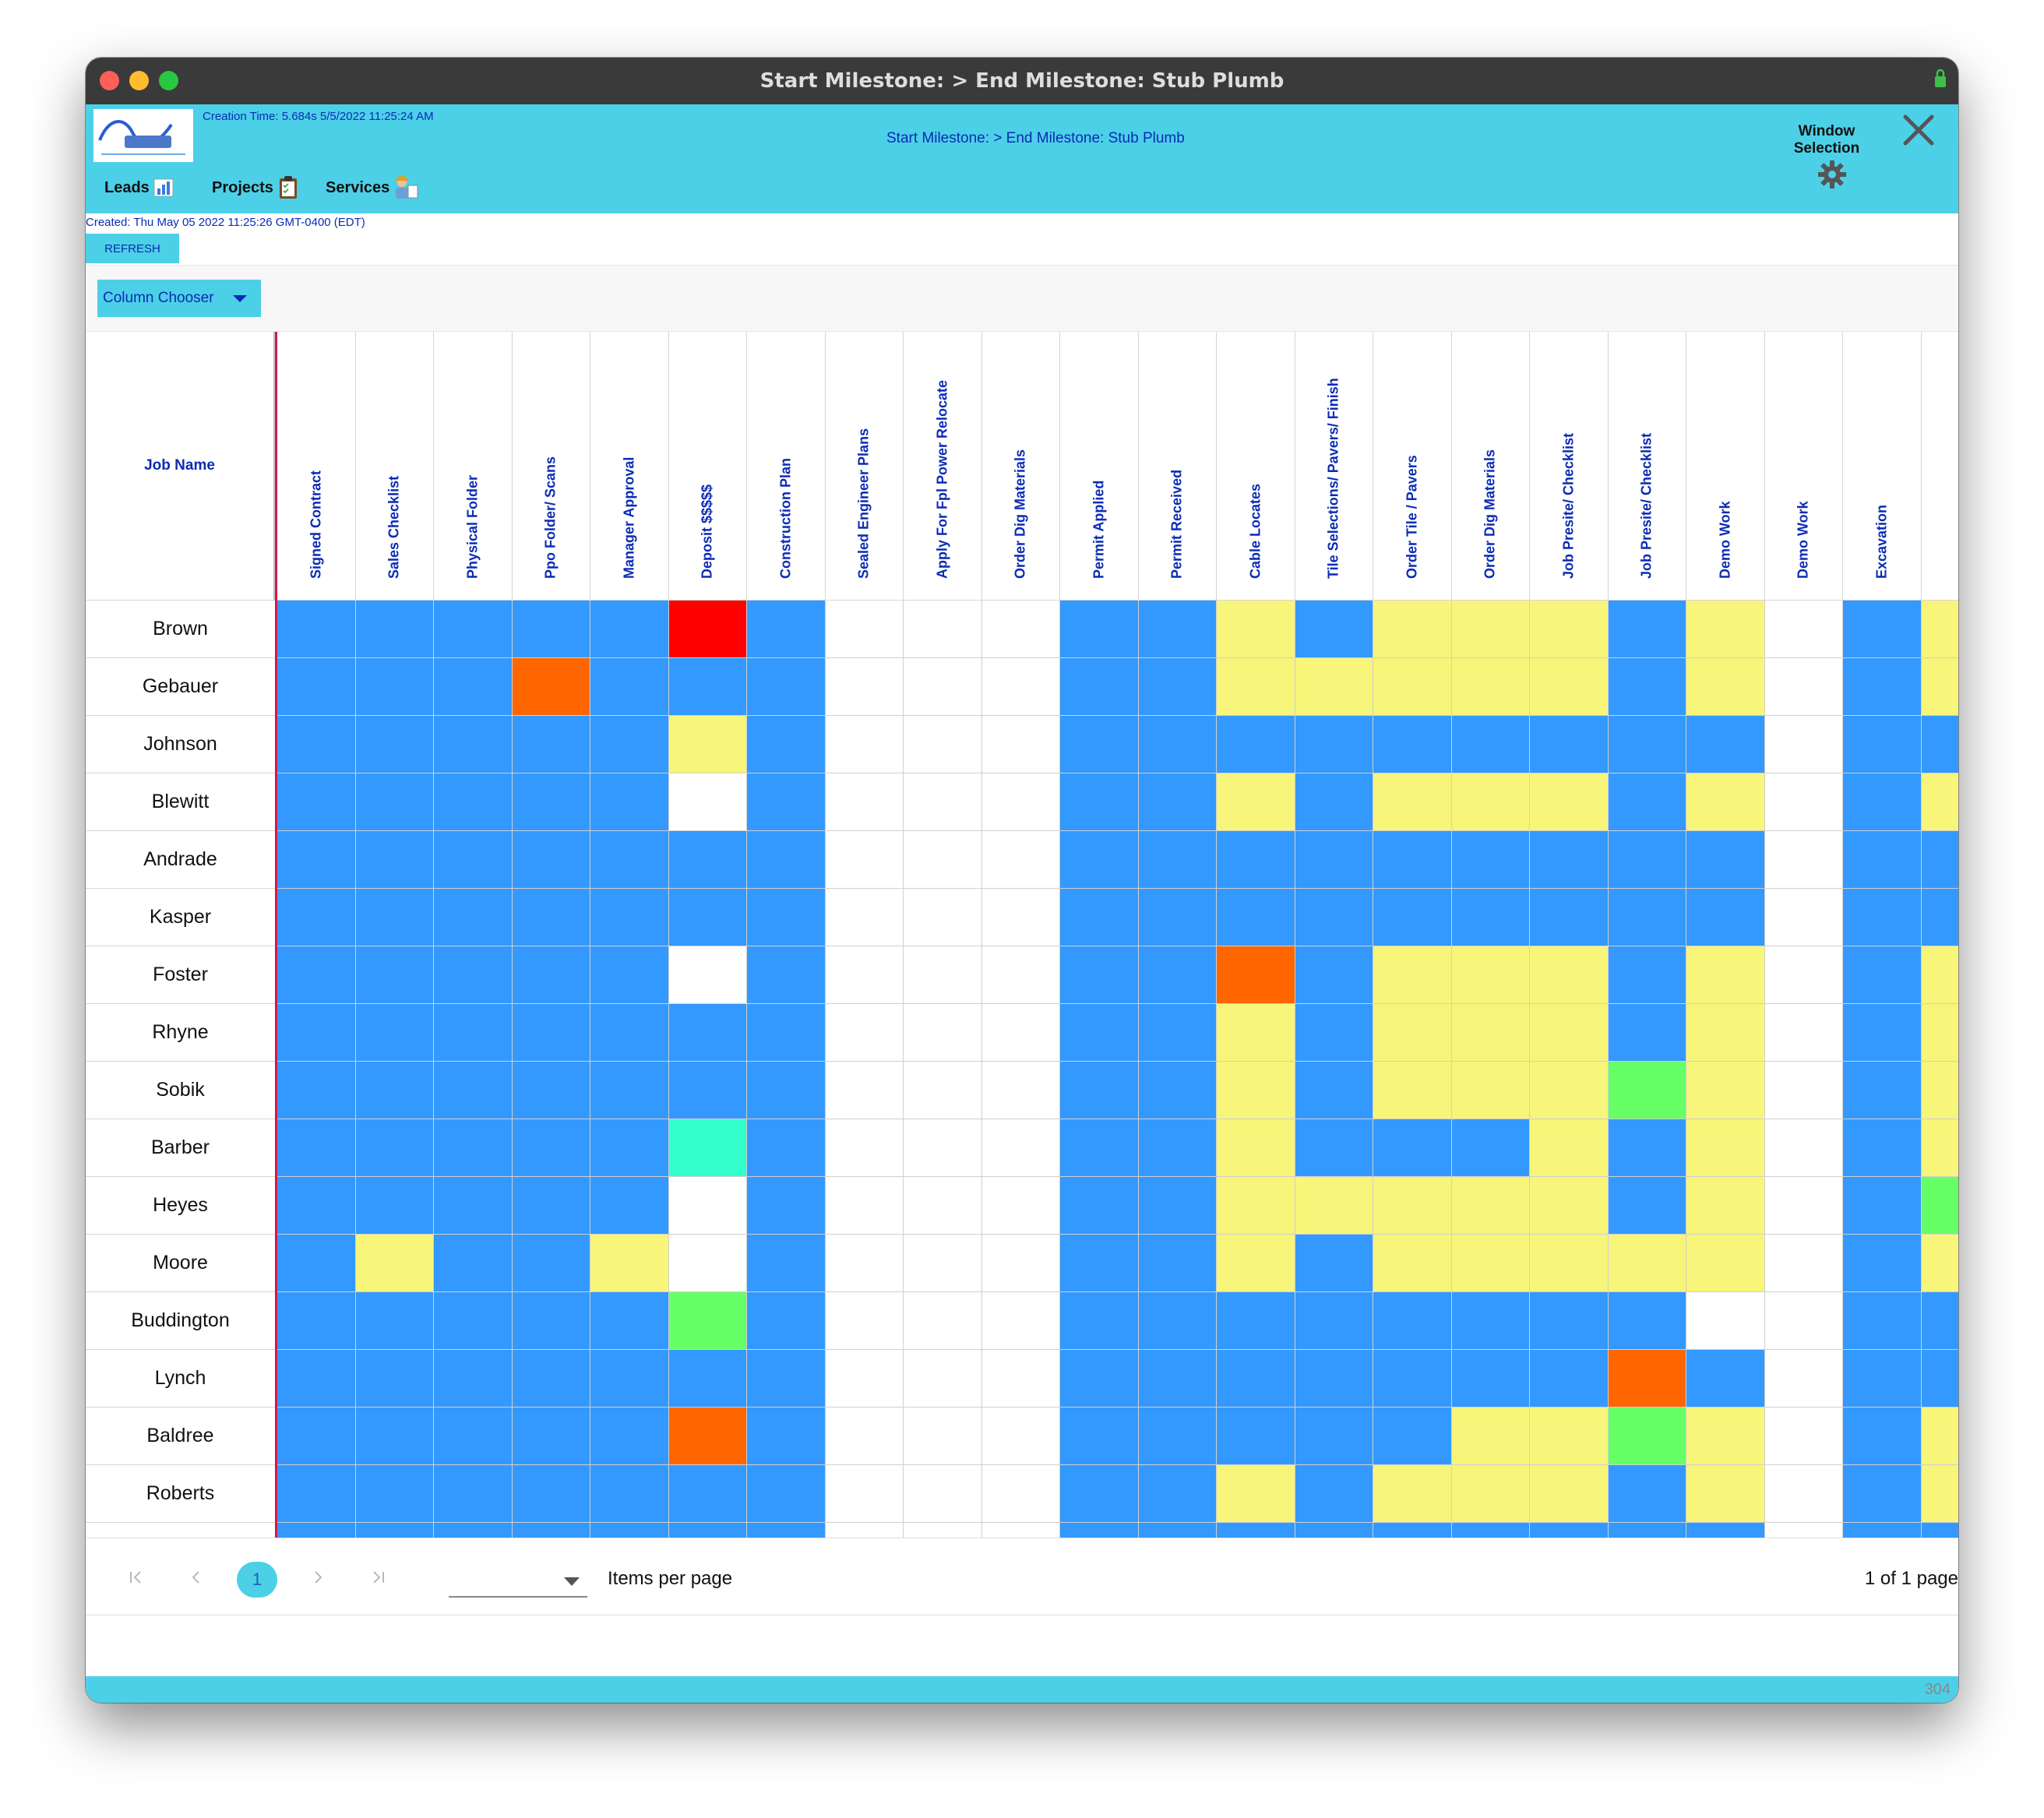  Describe the element at coordinates (168, 81) in the screenshot. I see `maximize-window-button` at that location.